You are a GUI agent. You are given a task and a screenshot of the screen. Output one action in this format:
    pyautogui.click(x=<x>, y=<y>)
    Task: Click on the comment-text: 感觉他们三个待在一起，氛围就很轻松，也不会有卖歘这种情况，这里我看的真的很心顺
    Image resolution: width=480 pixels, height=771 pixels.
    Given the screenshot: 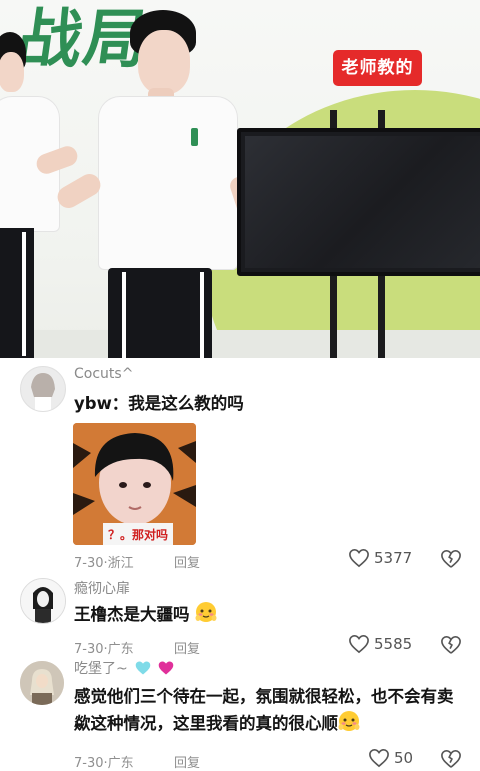 What is the action you would take?
    pyautogui.click(x=264, y=710)
    